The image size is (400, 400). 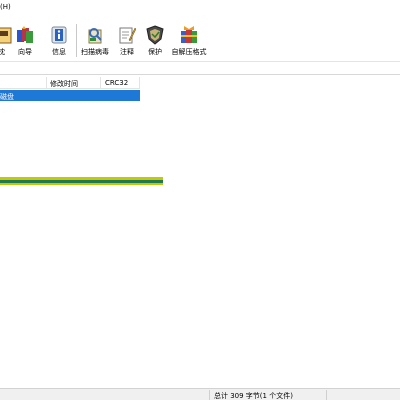 What do you see at coordinates (200, 69) in the screenshot?
I see `address-bar` at bounding box center [200, 69].